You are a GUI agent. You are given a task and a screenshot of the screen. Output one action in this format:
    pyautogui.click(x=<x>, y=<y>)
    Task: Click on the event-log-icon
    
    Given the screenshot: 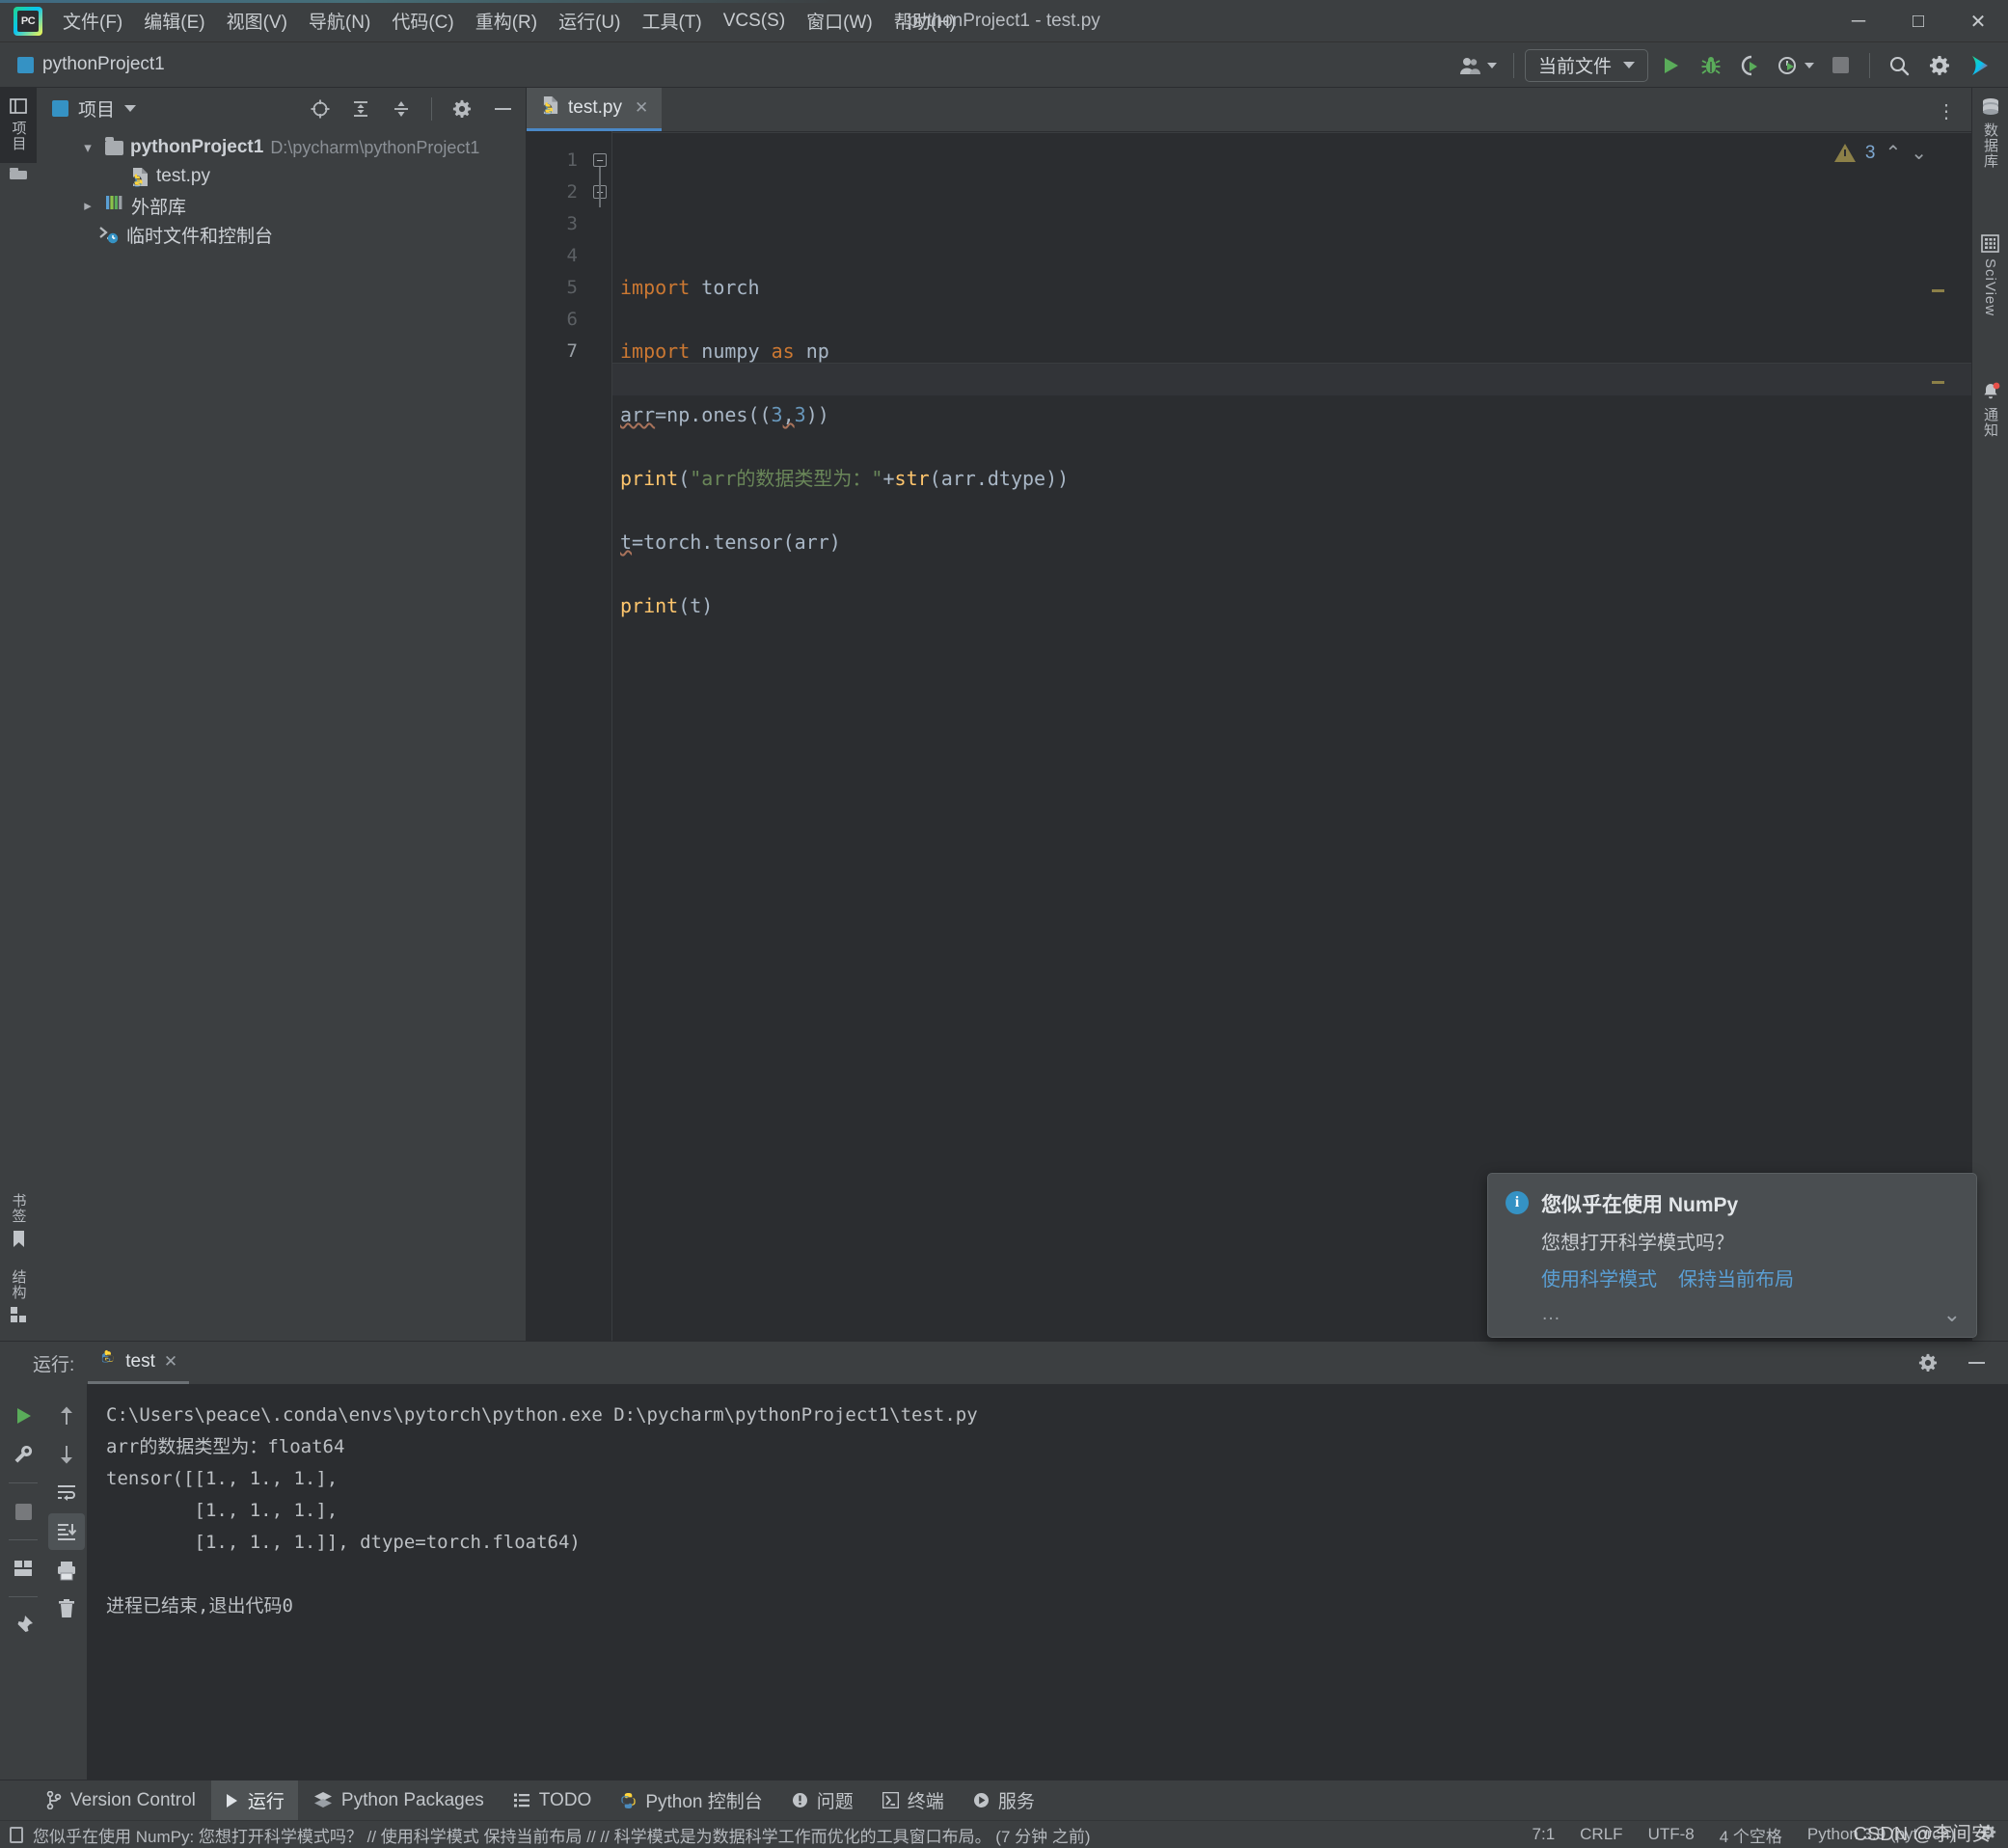 What is the action you would take?
    pyautogui.click(x=16, y=1835)
    